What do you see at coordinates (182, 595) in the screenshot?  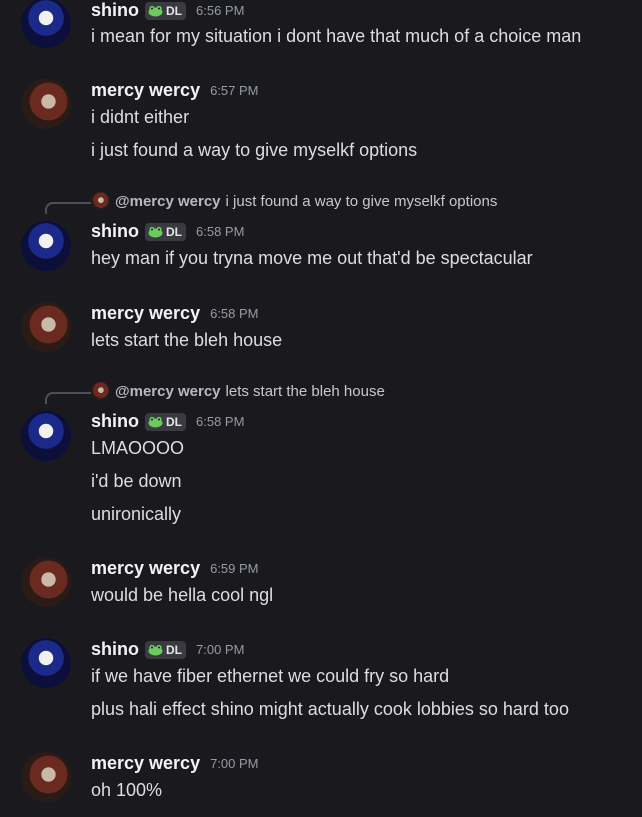 I see `message-text: would be hella cool ngl` at bounding box center [182, 595].